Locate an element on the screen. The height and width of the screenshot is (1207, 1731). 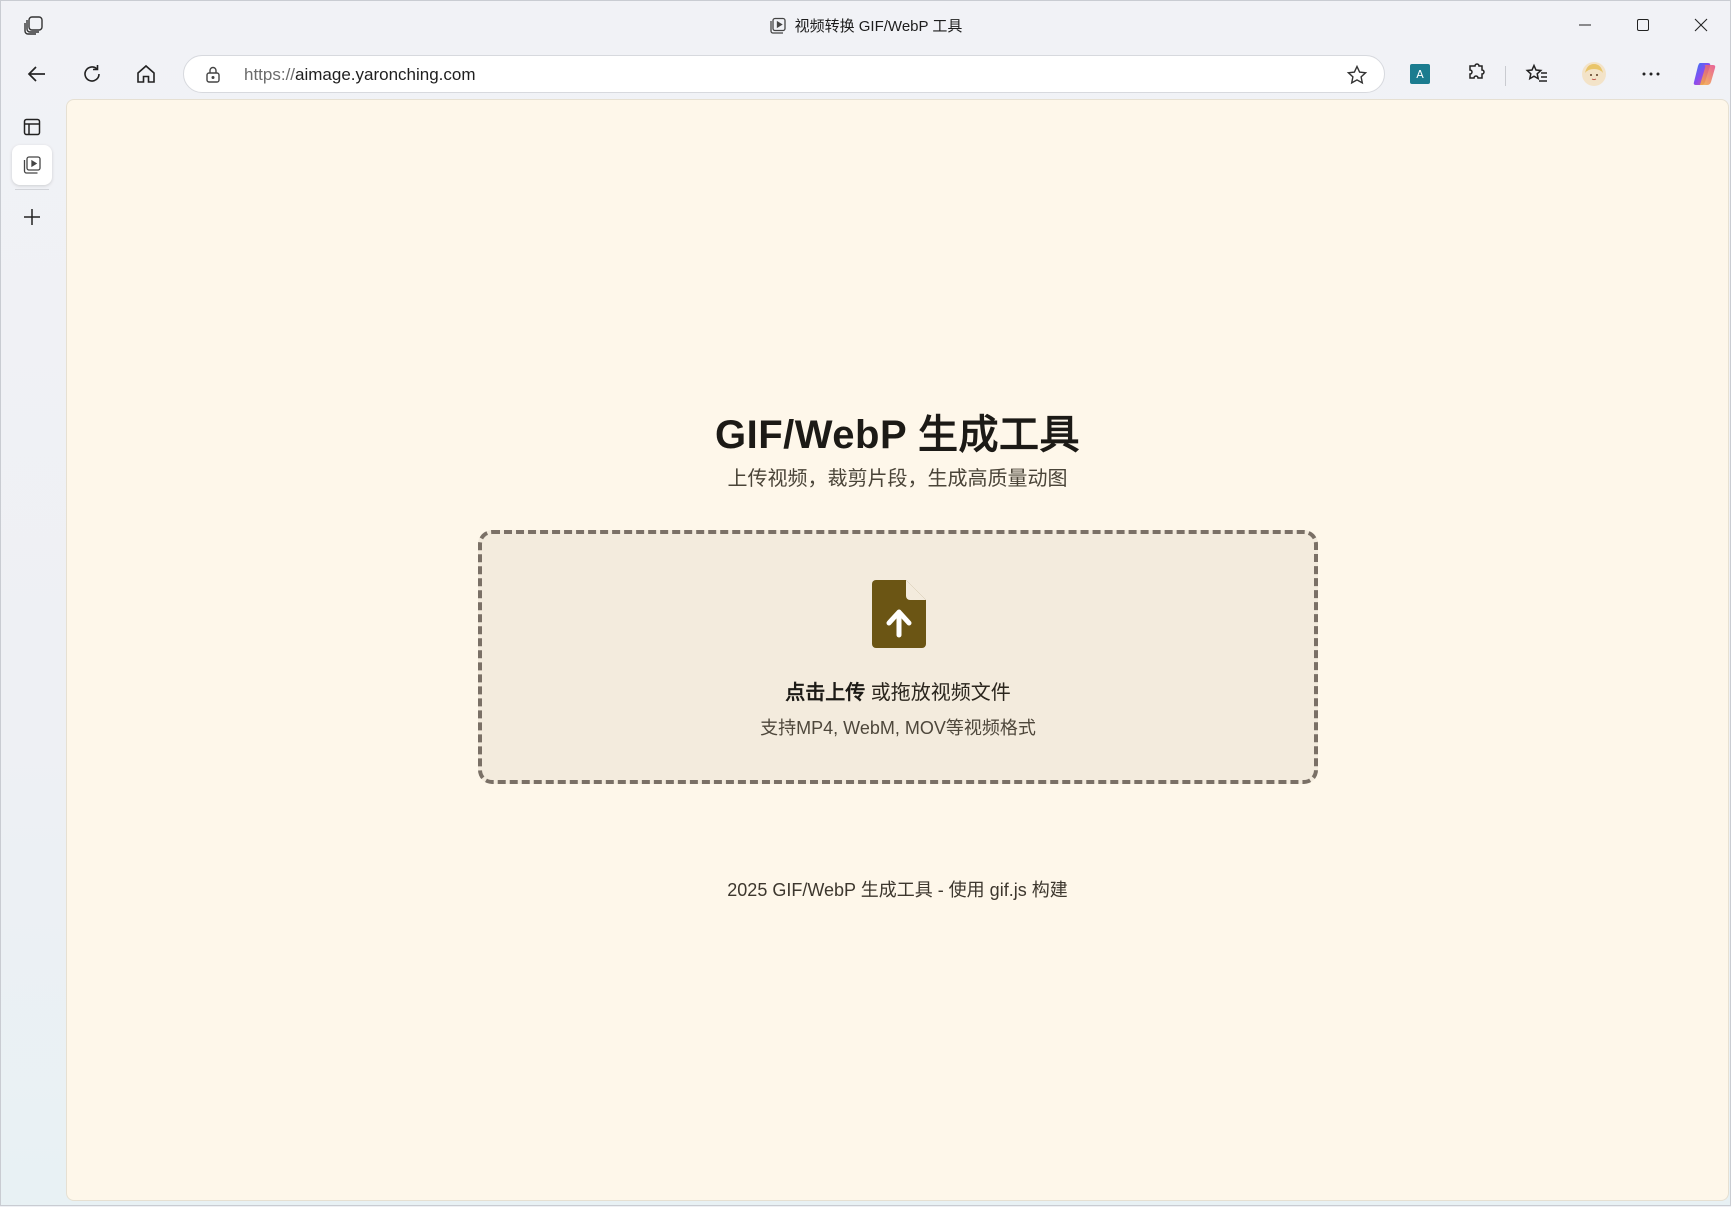
new-tab-button is located at coordinates (32, 217).